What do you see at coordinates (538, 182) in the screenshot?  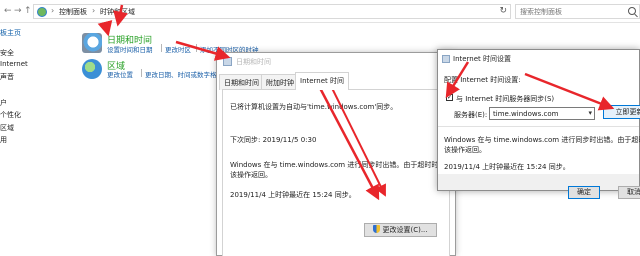 I see `dialog-footer` at bounding box center [538, 182].